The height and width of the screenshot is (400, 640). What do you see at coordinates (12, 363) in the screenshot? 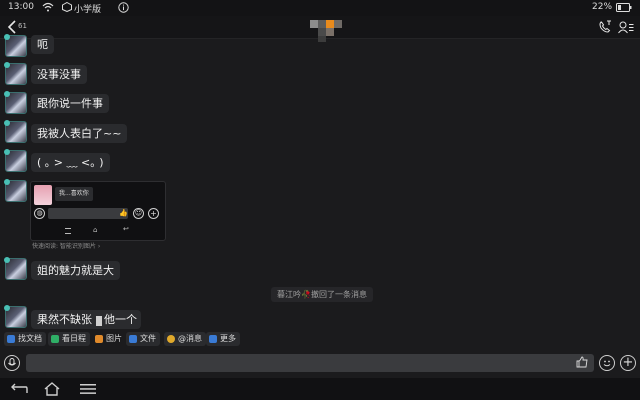
I see `voice-input-icon` at bounding box center [12, 363].